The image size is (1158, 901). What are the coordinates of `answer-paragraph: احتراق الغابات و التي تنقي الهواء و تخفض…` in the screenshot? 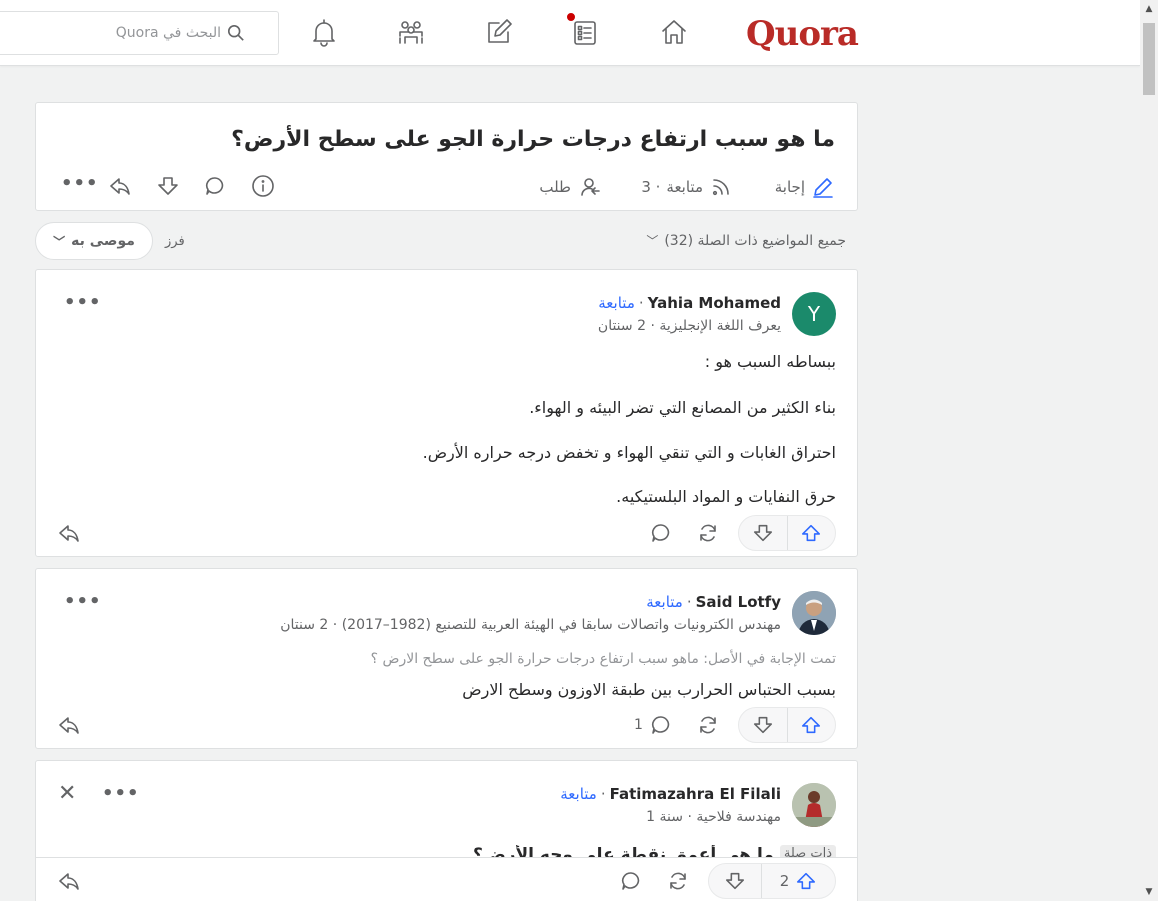 It's located at (629, 452).